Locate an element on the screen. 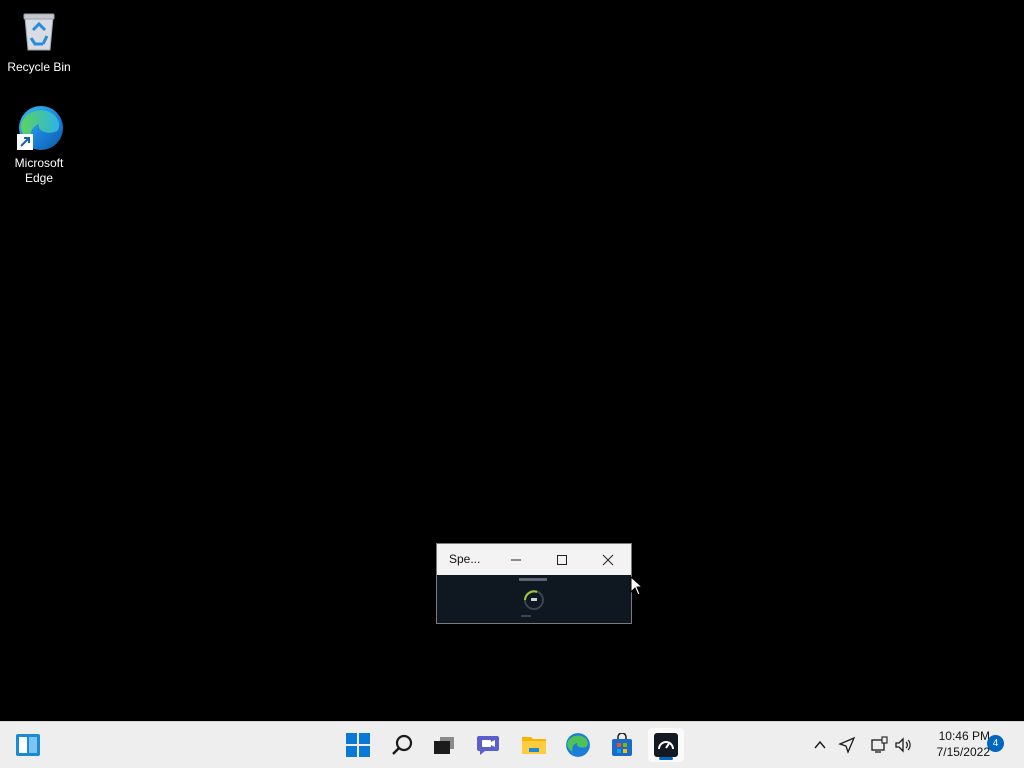 The image size is (1024, 768). search-icon is located at coordinates (402, 744).